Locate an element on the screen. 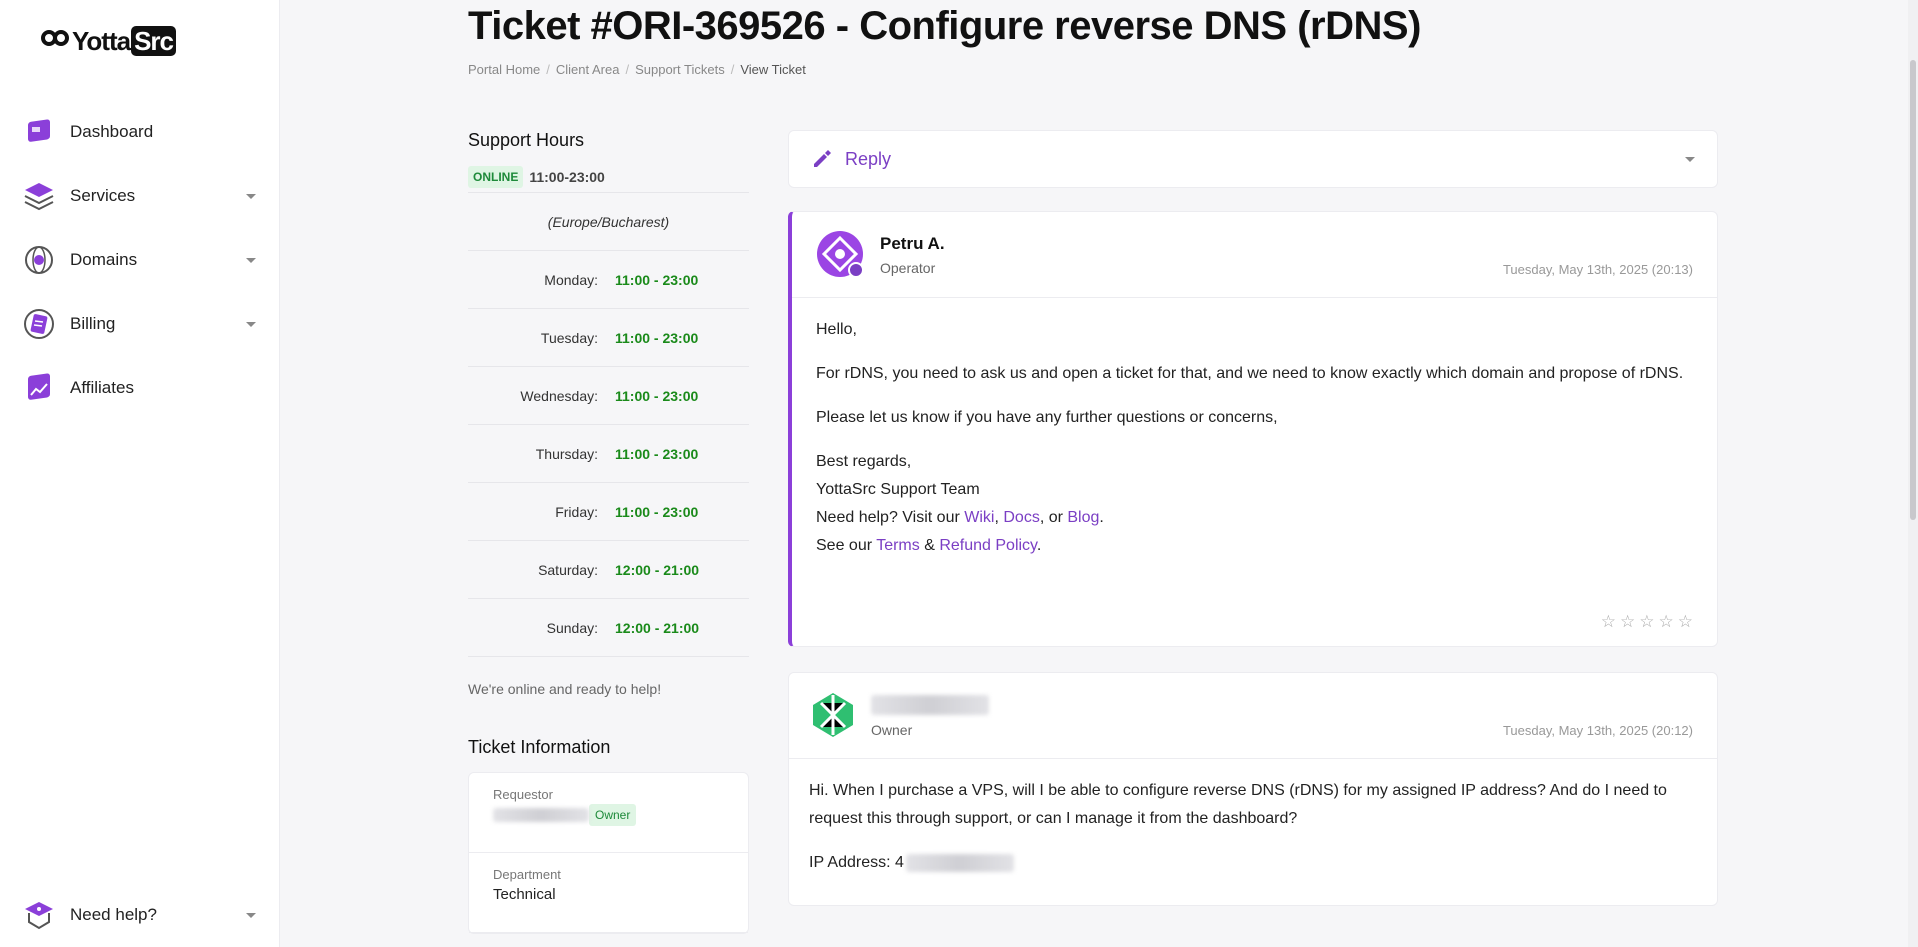  breadcrumb-support-tickets: Support Tickets is located at coordinates (680, 69).